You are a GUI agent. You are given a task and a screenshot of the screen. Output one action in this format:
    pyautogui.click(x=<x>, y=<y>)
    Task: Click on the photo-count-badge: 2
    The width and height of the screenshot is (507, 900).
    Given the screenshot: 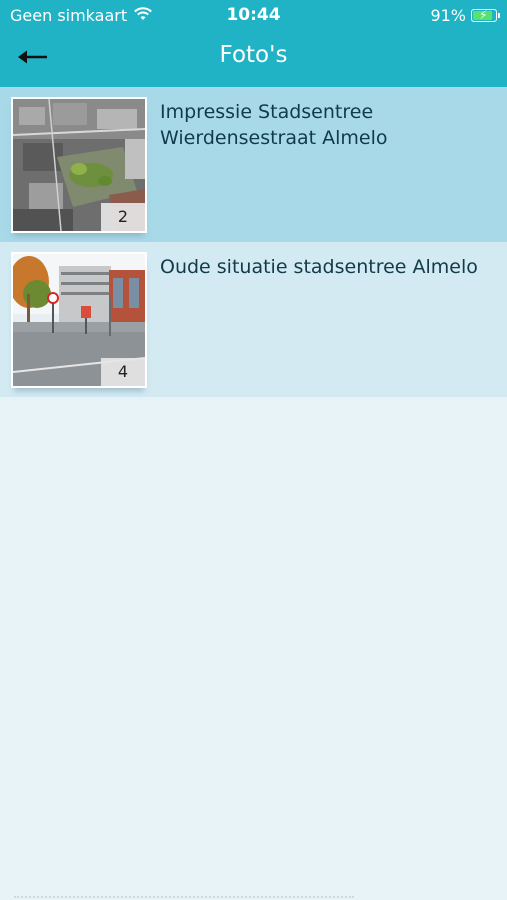 What is the action you would take?
    pyautogui.click(x=123, y=217)
    